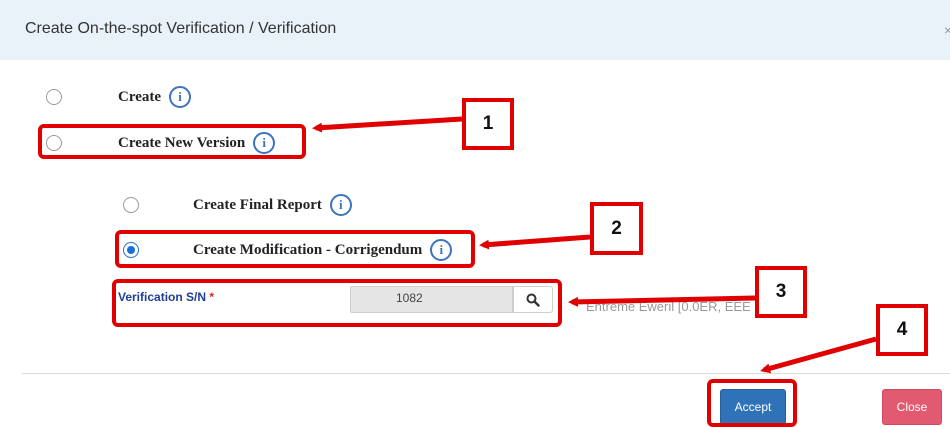 This screenshot has height=427, width=950. What do you see at coordinates (616, 228) in the screenshot?
I see `callout-2: 2` at bounding box center [616, 228].